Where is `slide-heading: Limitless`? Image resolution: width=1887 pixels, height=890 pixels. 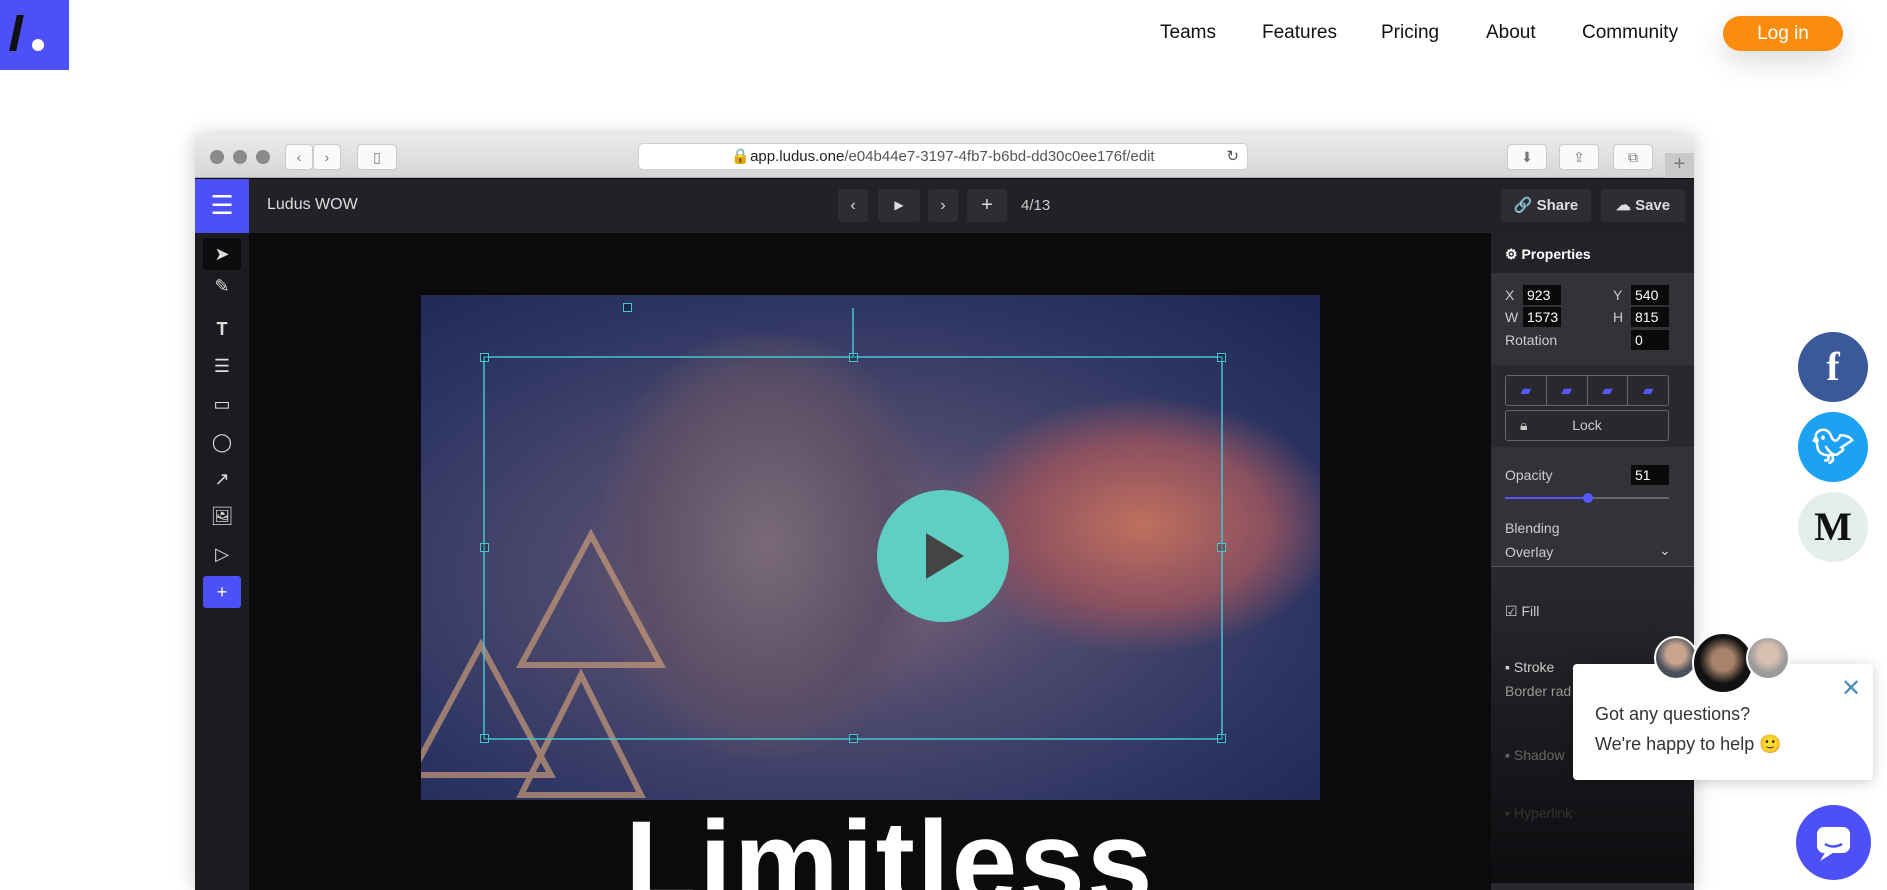
slide-heading: Limitless is located at coordinates (890, 843).